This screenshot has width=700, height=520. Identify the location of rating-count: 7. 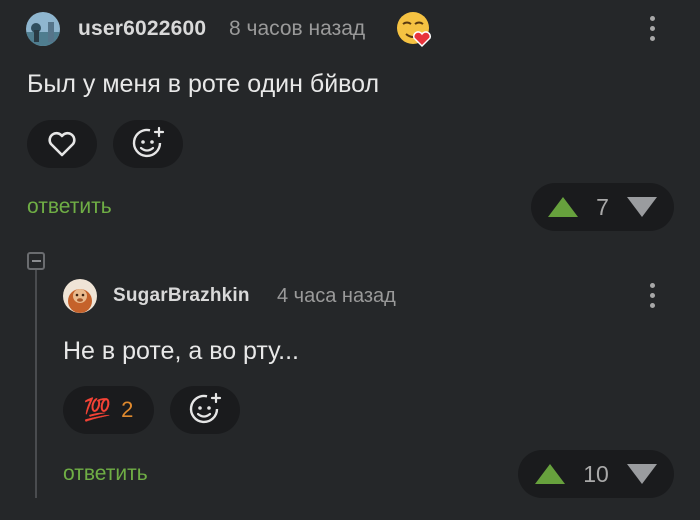
(602, 206).